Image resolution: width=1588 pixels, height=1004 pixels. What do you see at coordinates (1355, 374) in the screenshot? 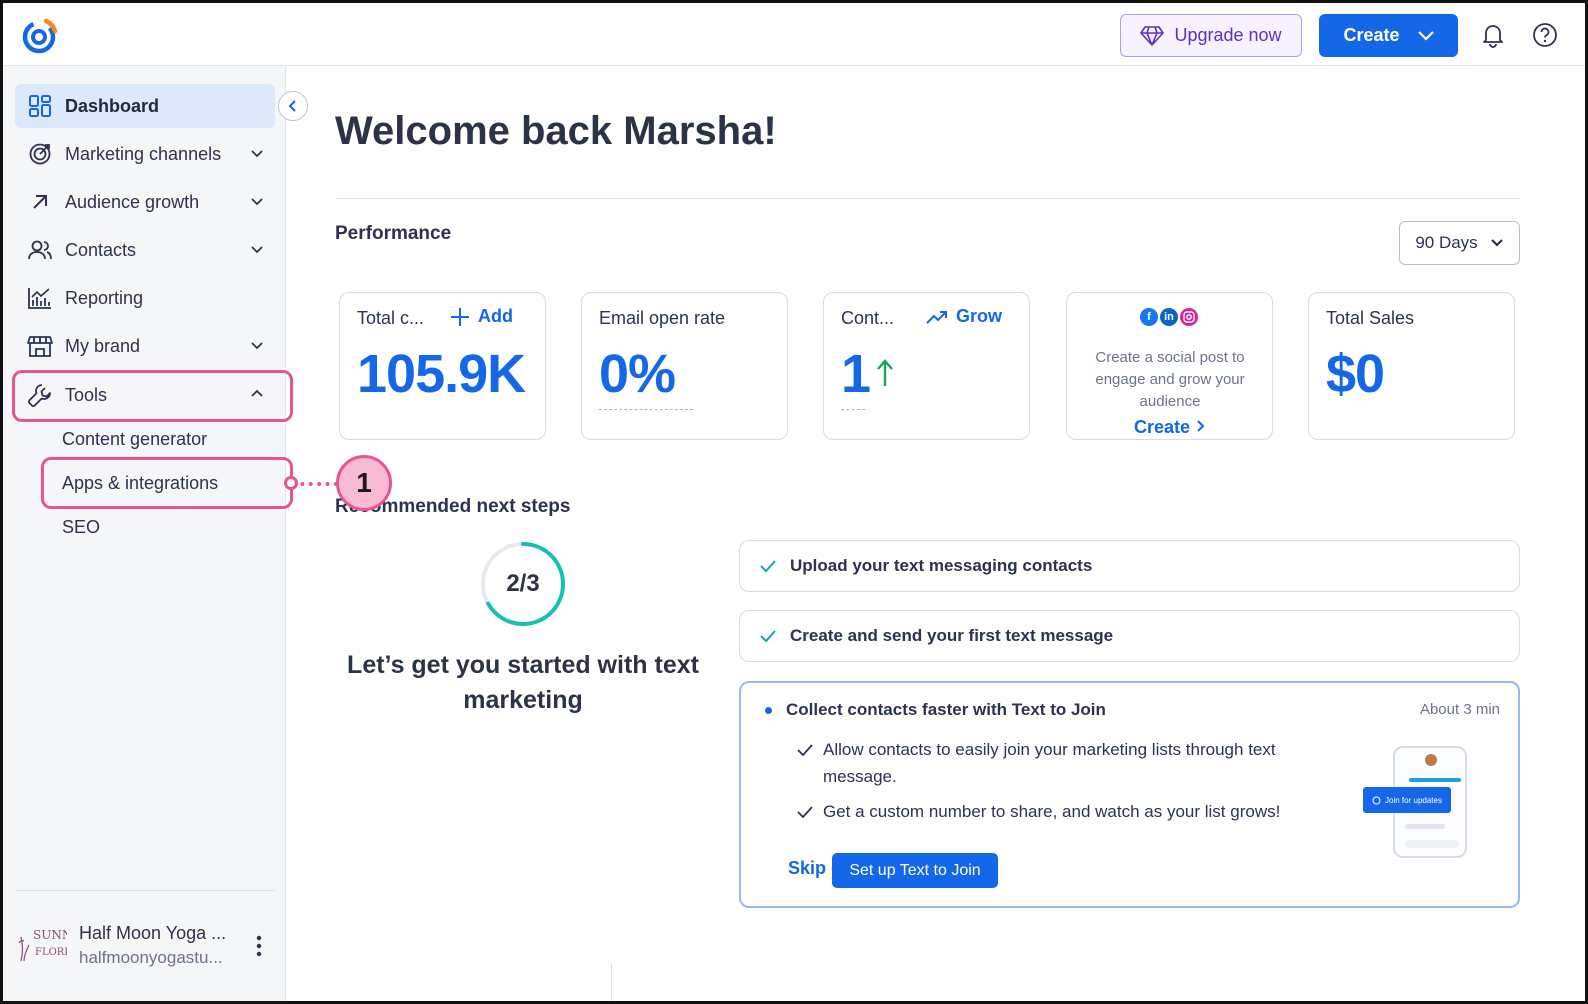
I see `metric-value: $0` at bounding box center [1355, 374].